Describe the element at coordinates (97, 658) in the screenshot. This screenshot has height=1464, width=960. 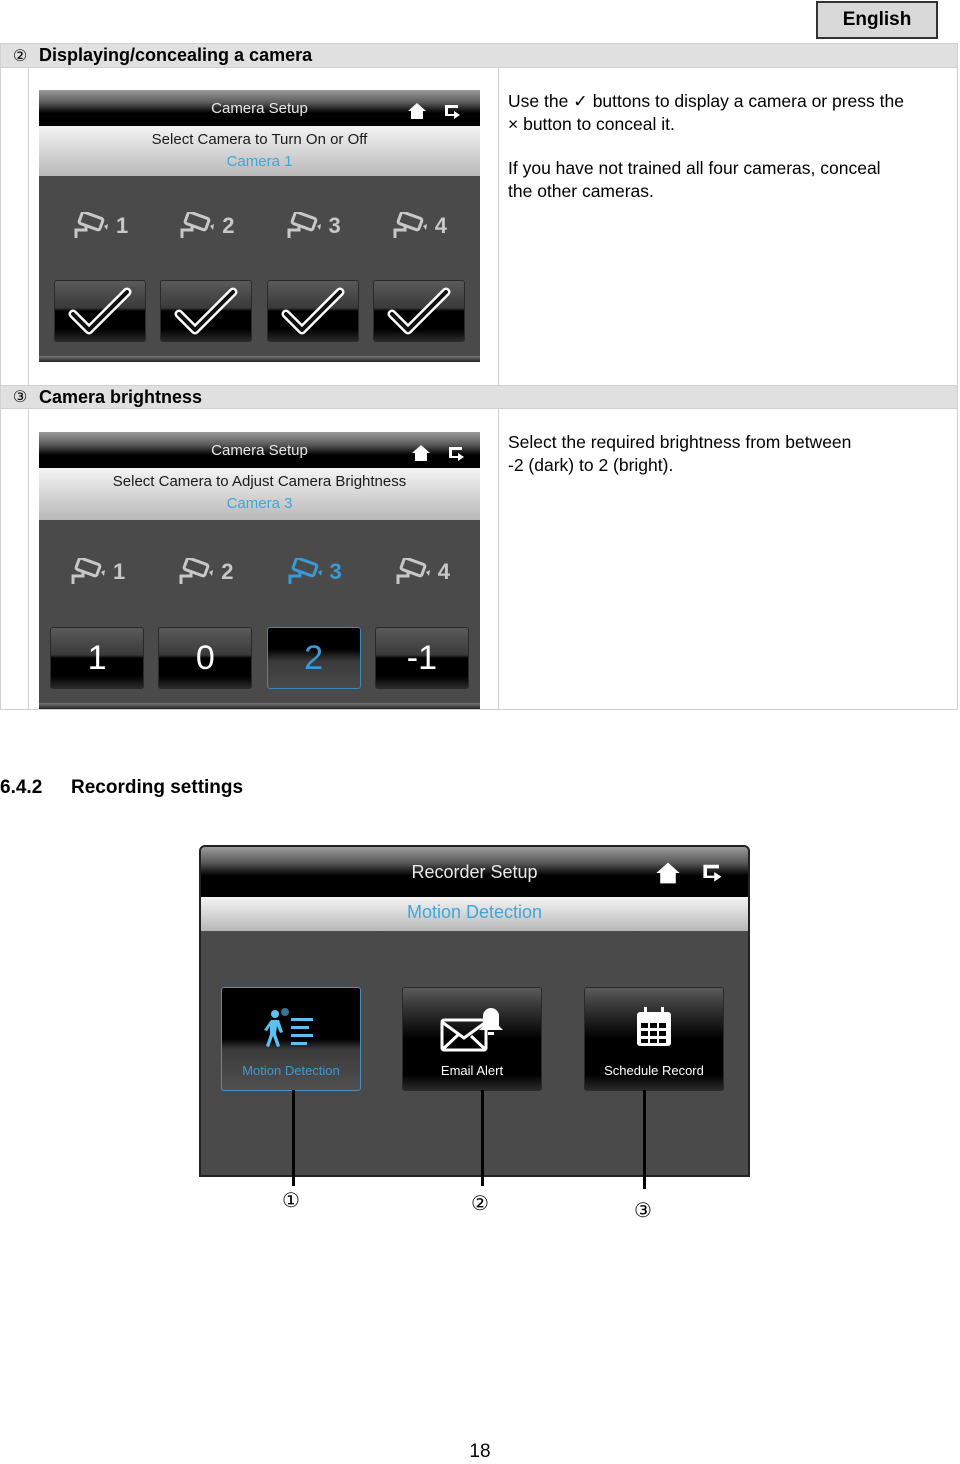
I see `brightness-button: 1` at that location.